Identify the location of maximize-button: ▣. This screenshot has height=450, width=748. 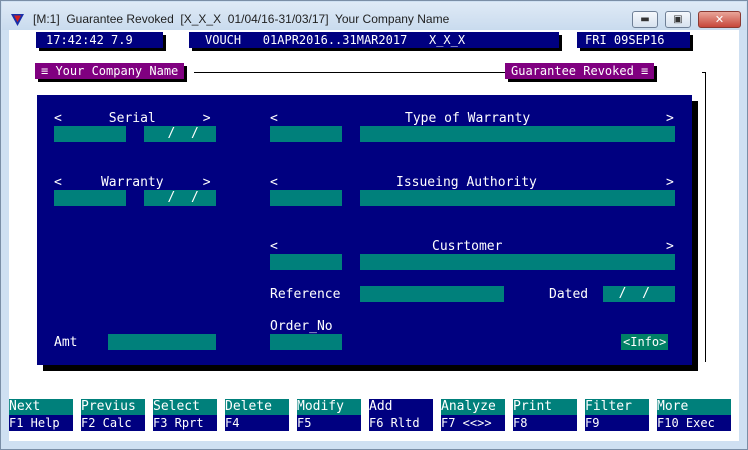
(678, 19).